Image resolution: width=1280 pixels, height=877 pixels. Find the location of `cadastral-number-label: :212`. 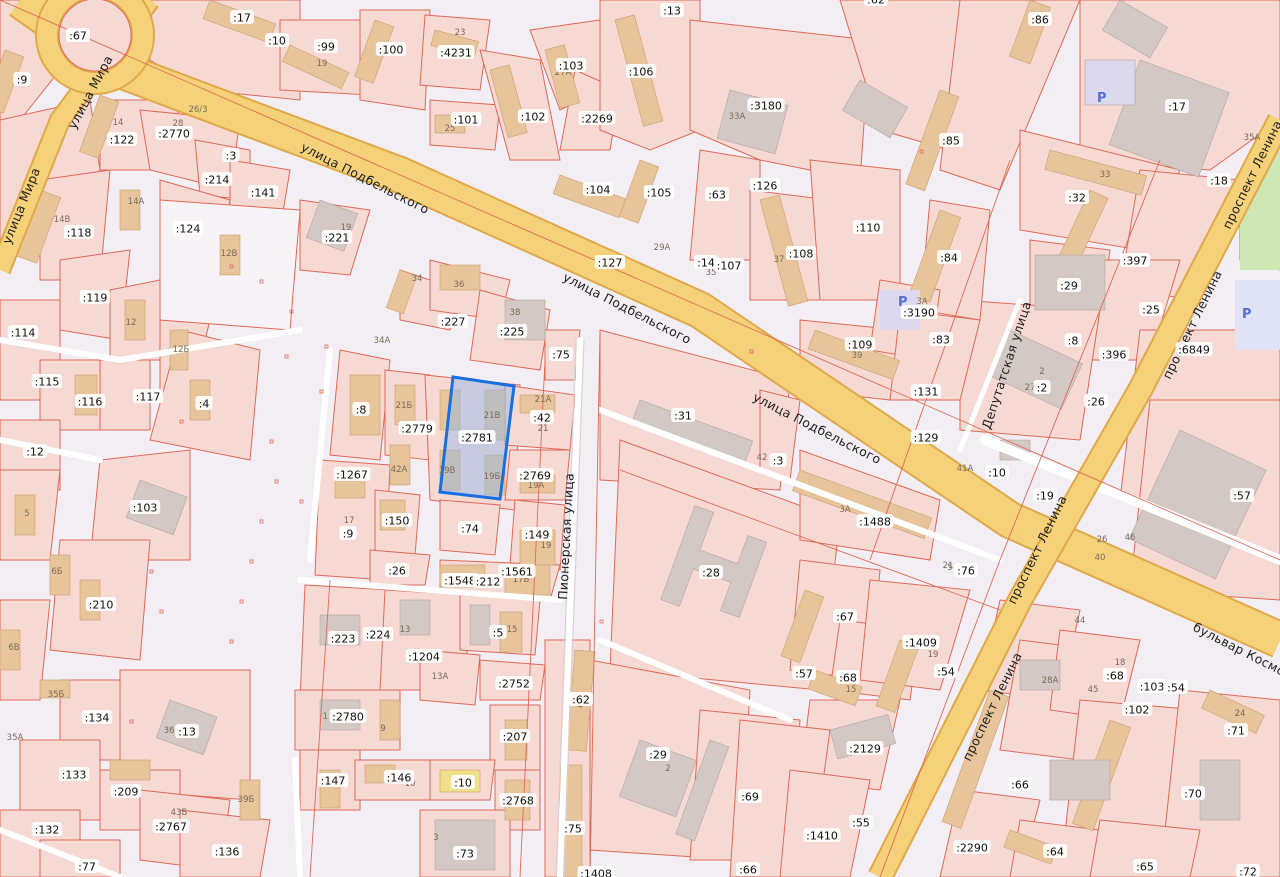

cadastral-number-label: :212 is located at coordinates (488, 581).